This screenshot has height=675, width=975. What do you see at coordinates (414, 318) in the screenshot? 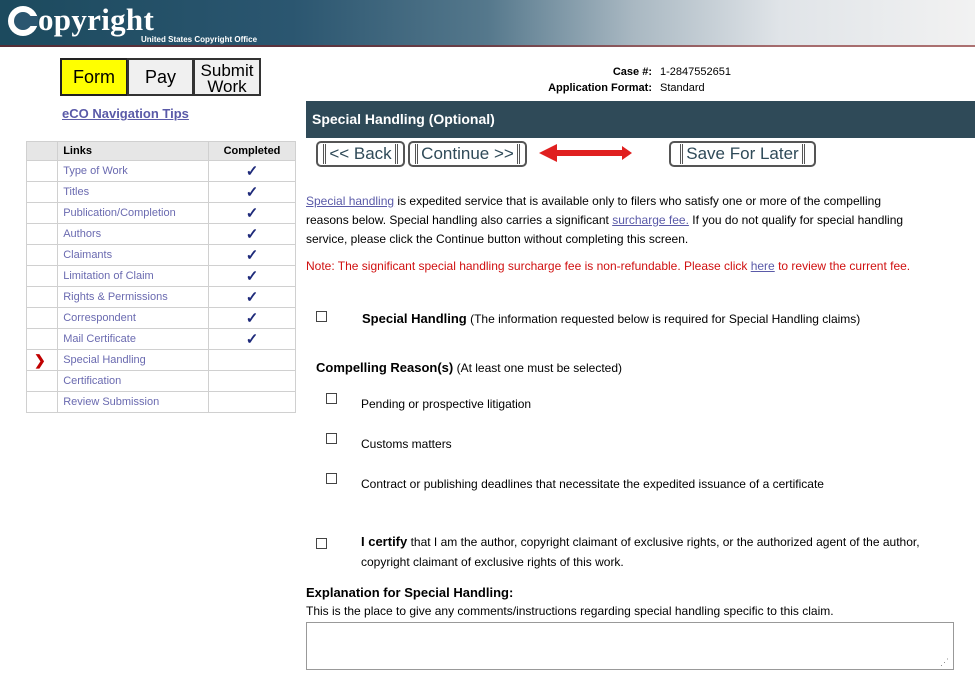
I see `special-handling-title: Special Handling` at bounding box center [414, 318].